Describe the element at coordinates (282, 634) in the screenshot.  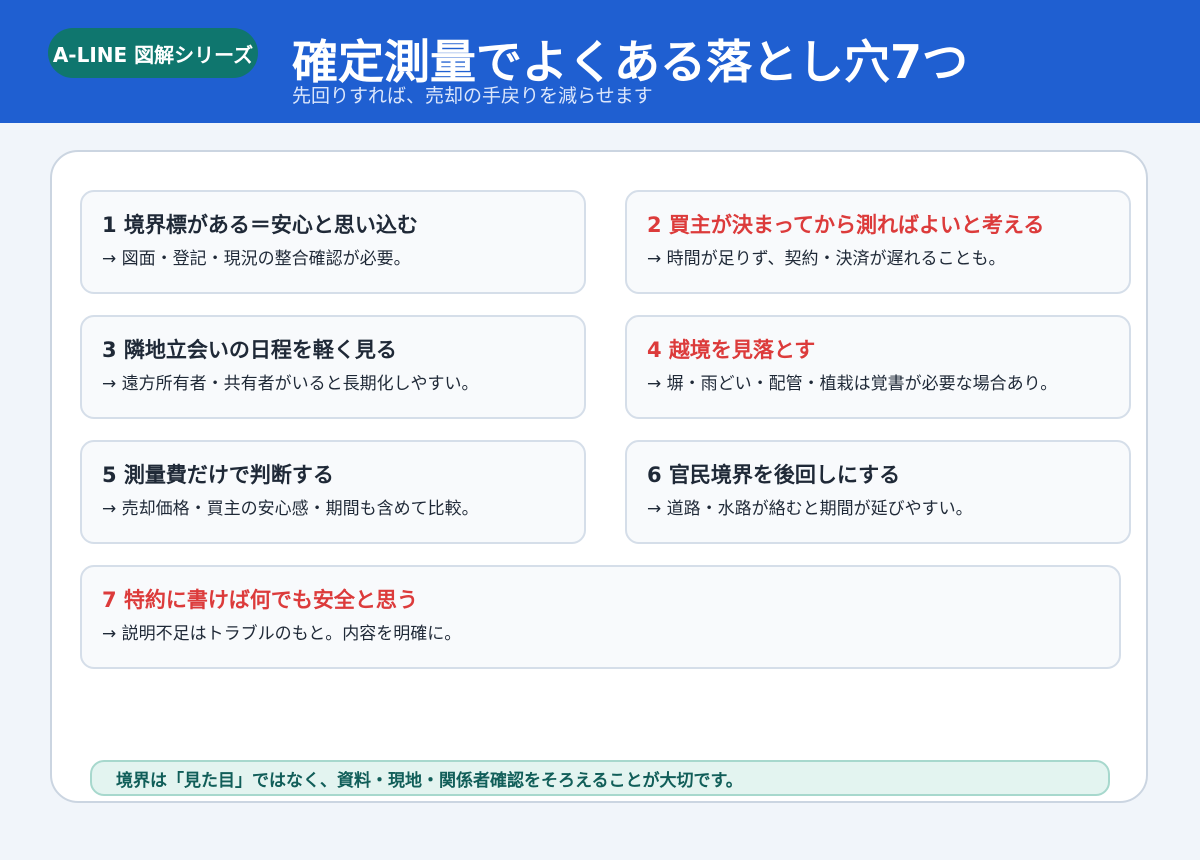
I see `pitfall-card-desc: → 説明不足はトラブルのもと。内容を明確に。` at that location.